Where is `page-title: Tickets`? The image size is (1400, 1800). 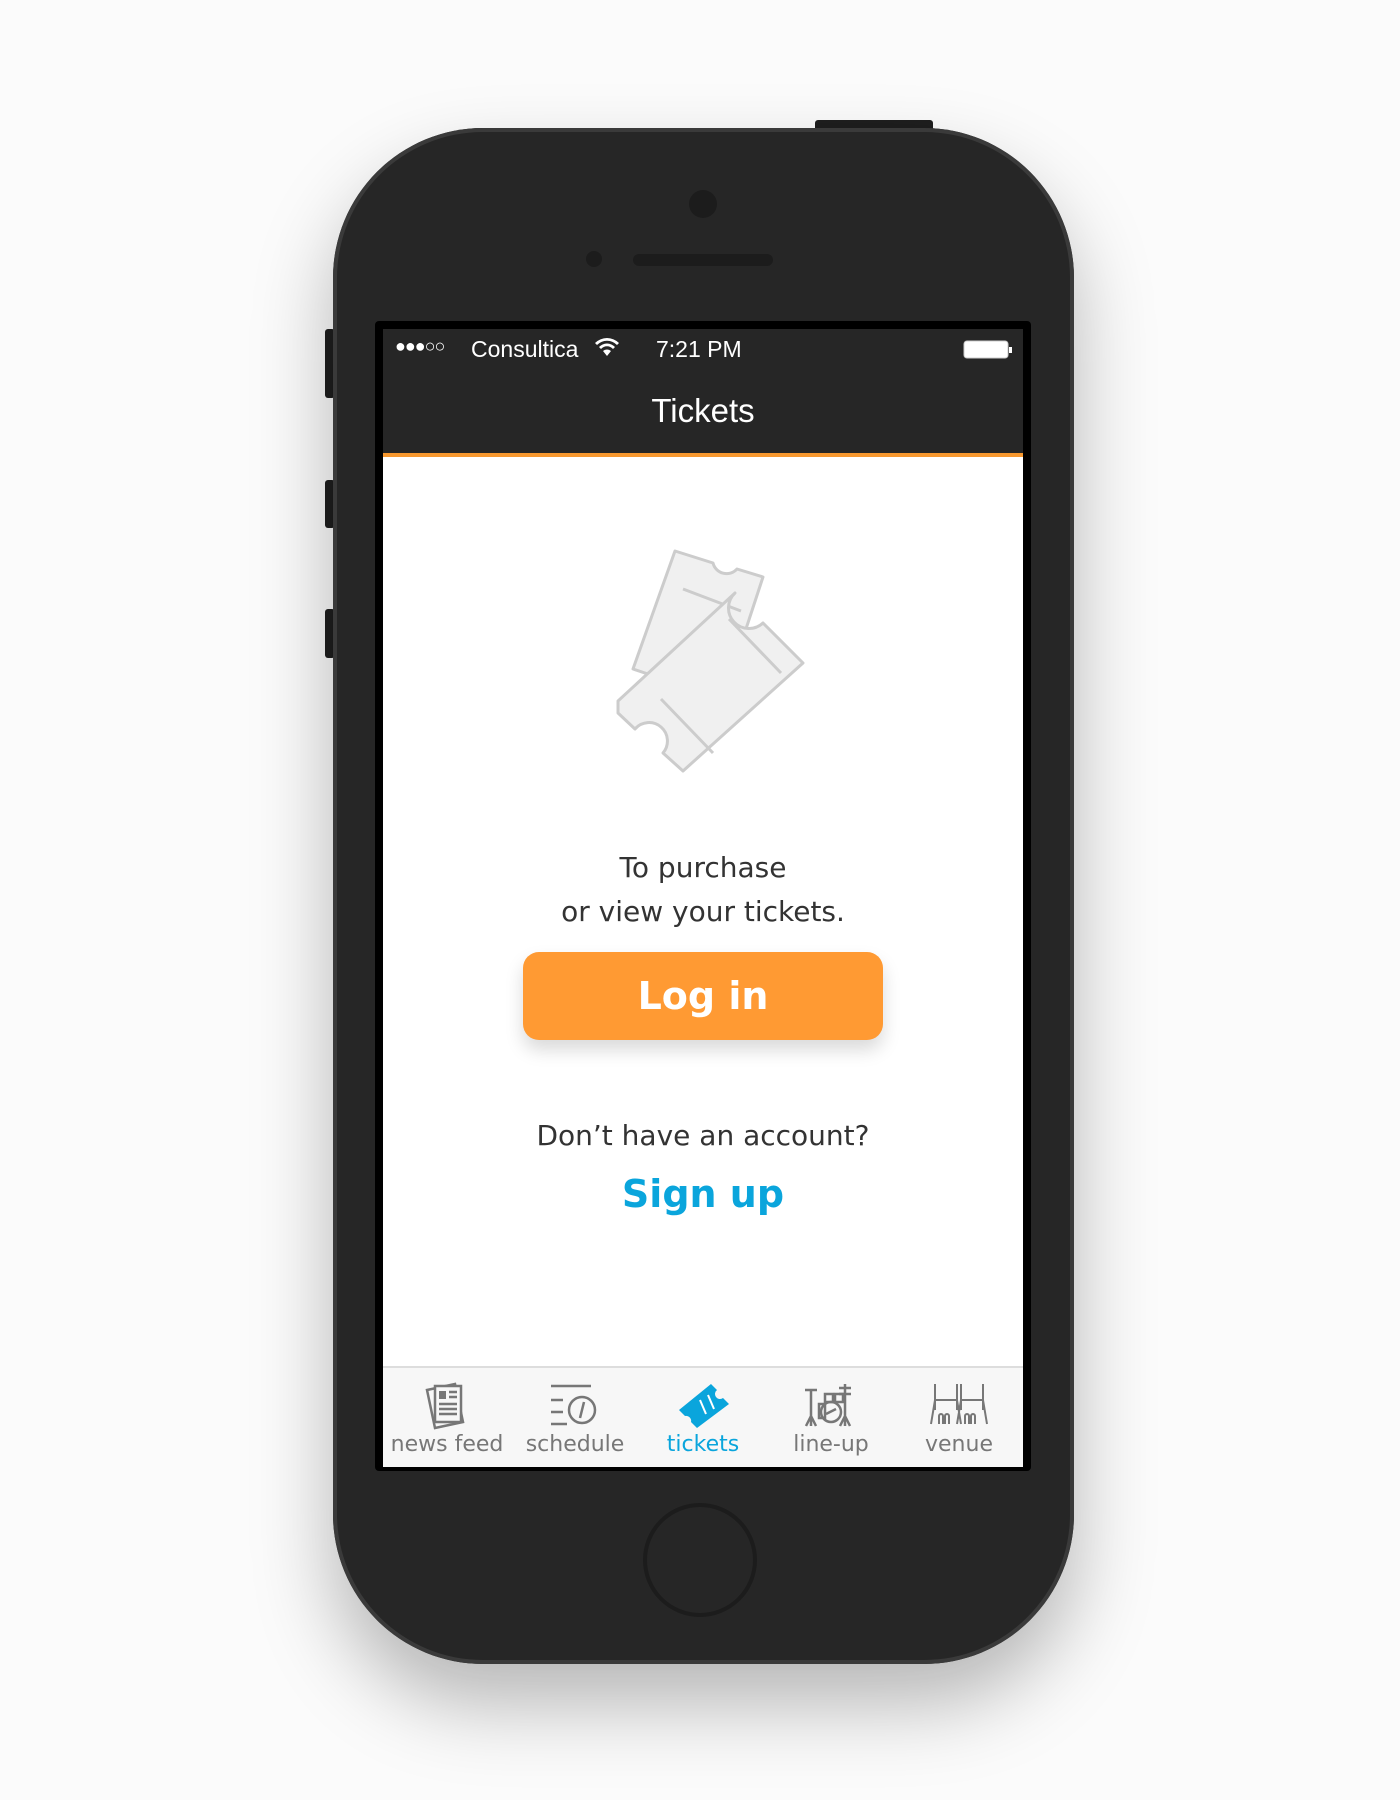 page-title: Tickets is located at coordinates (703, 410).